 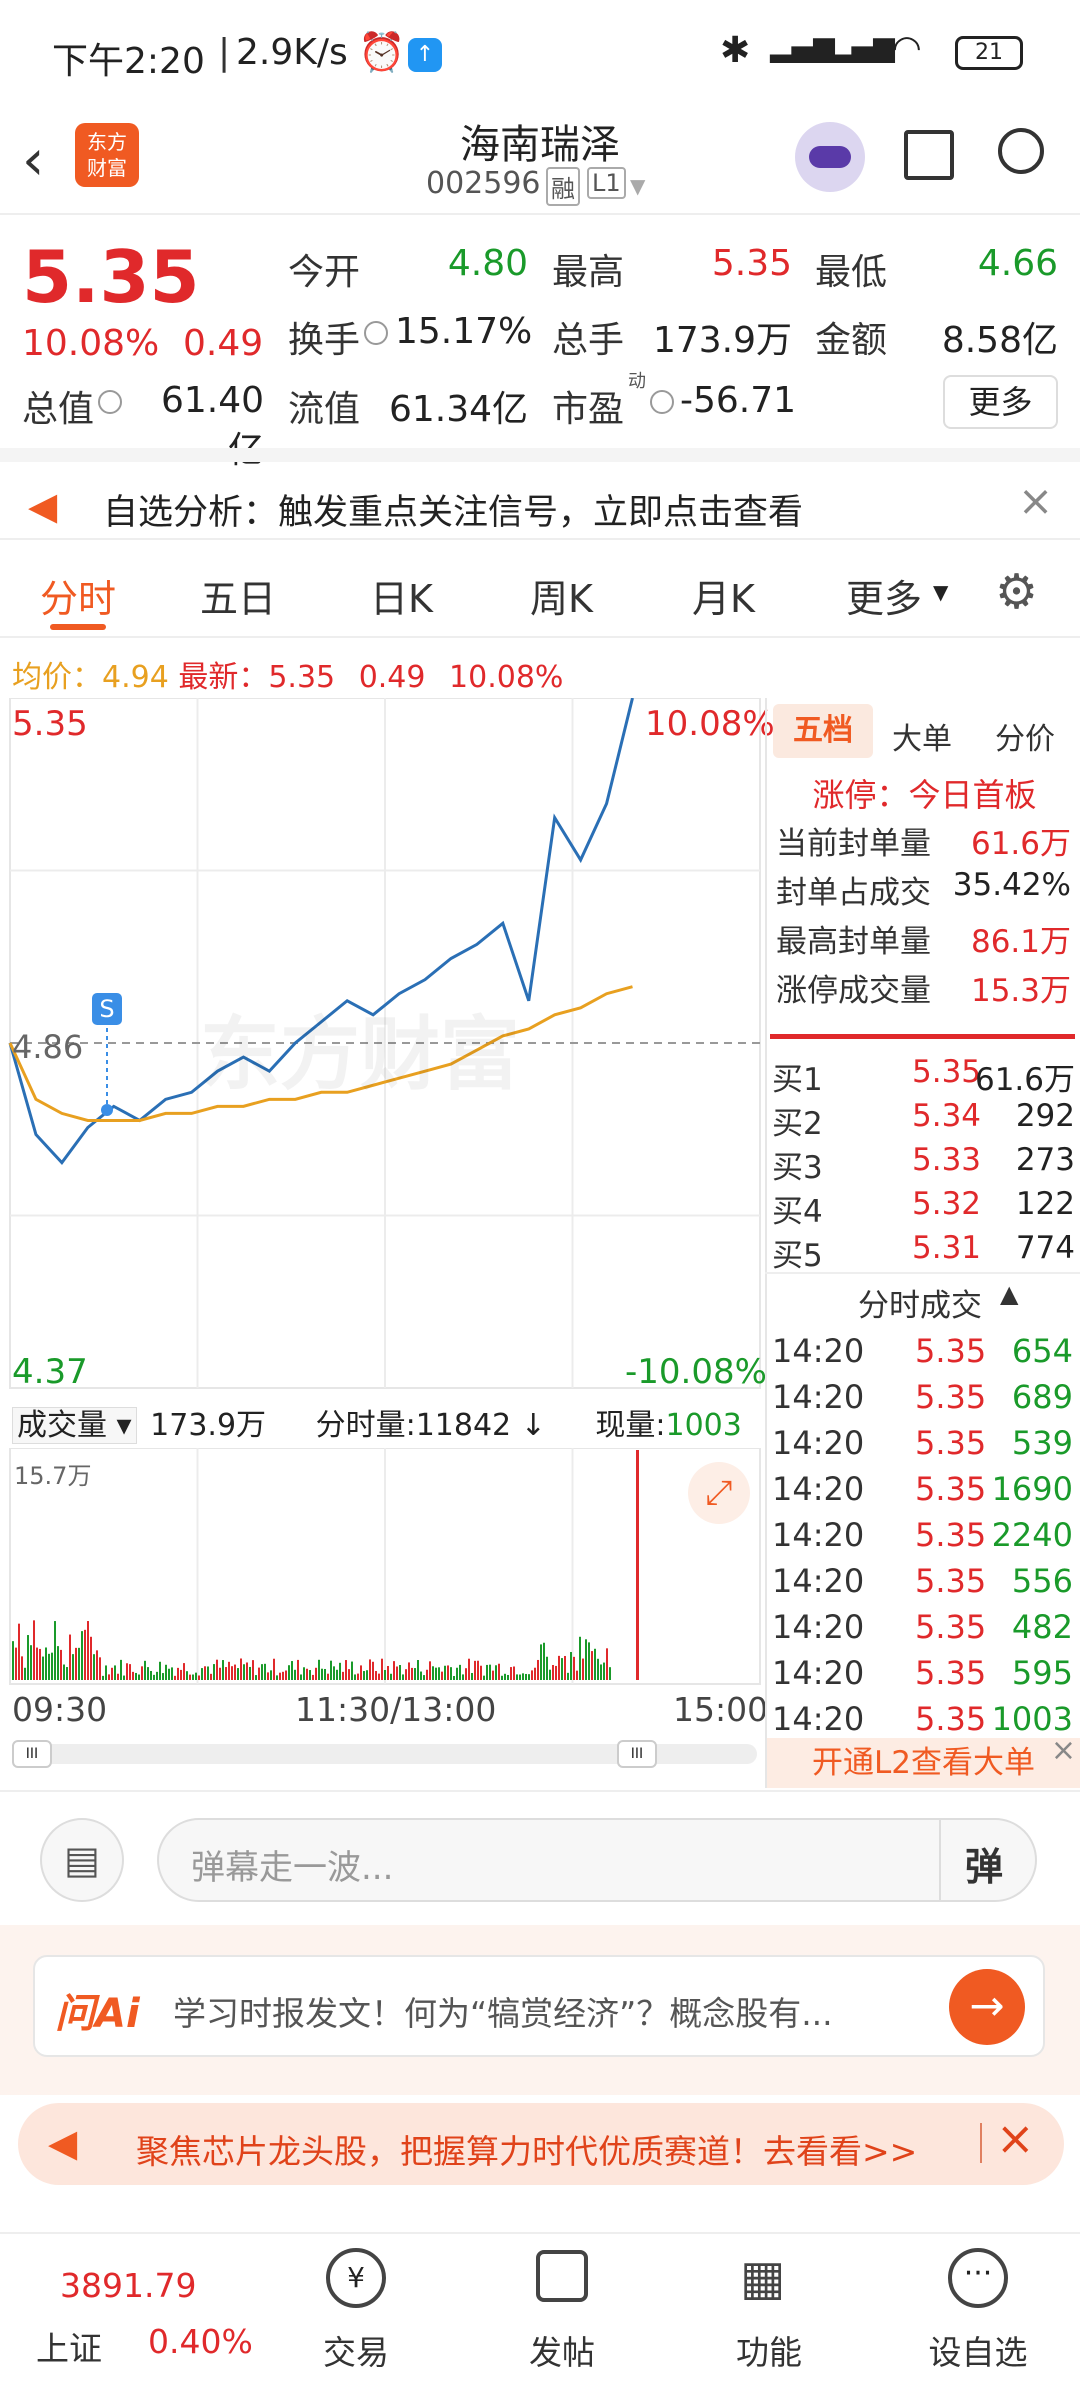 What do you see at coordinates (922, 1120) in the screenshot?
I see `bid-row: 买2 5.34 292` at bounding box center [922, 1120].